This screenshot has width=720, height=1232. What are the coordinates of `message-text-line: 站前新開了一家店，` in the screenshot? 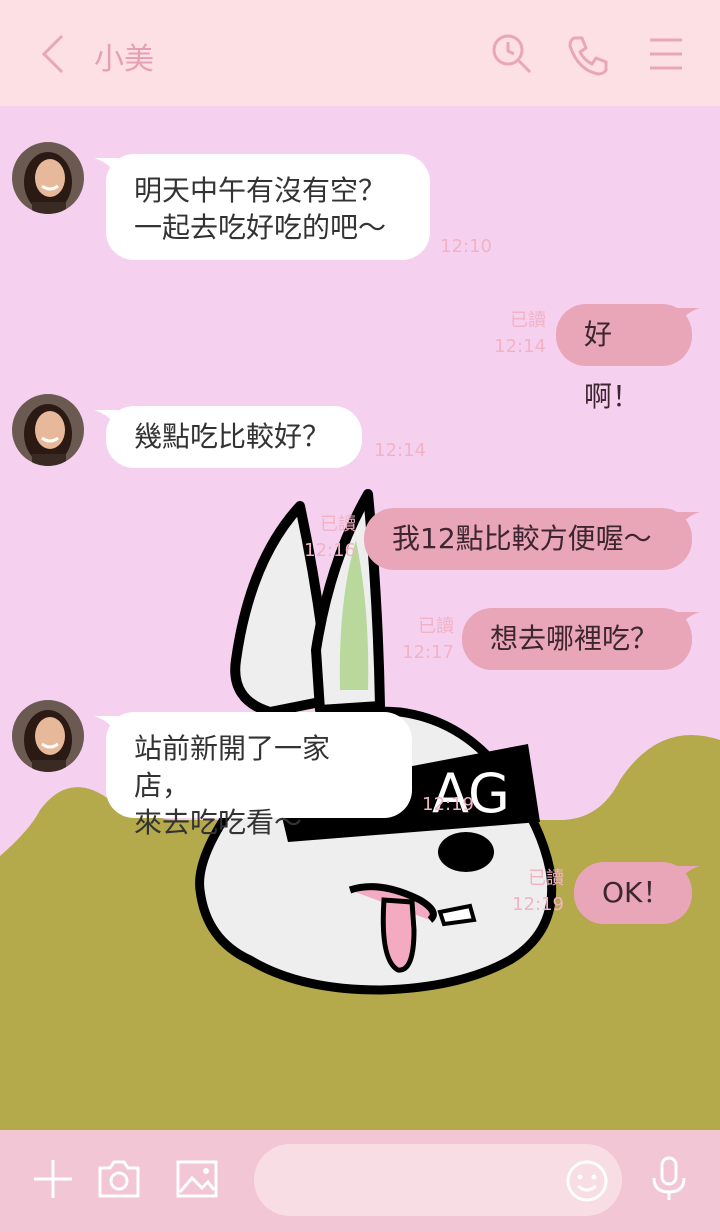 It's located at (232, 767).